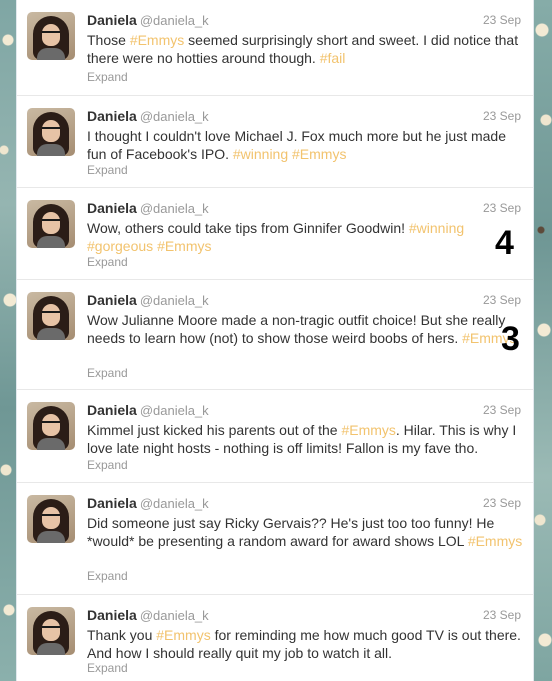 This screenshot has width=552, height=681. Describe the element at coordinates (504, 243) in the screenshot. I see `annotation-number-4: 4` at that location.